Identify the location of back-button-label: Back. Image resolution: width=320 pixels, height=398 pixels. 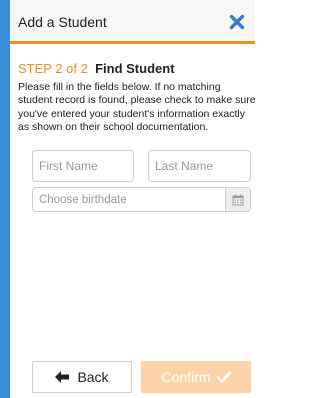
(93, 377).